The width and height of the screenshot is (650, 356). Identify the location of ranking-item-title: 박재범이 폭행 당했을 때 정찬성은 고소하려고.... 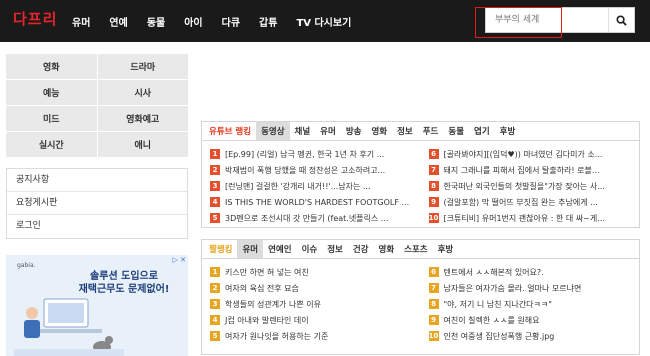
(305, 170).